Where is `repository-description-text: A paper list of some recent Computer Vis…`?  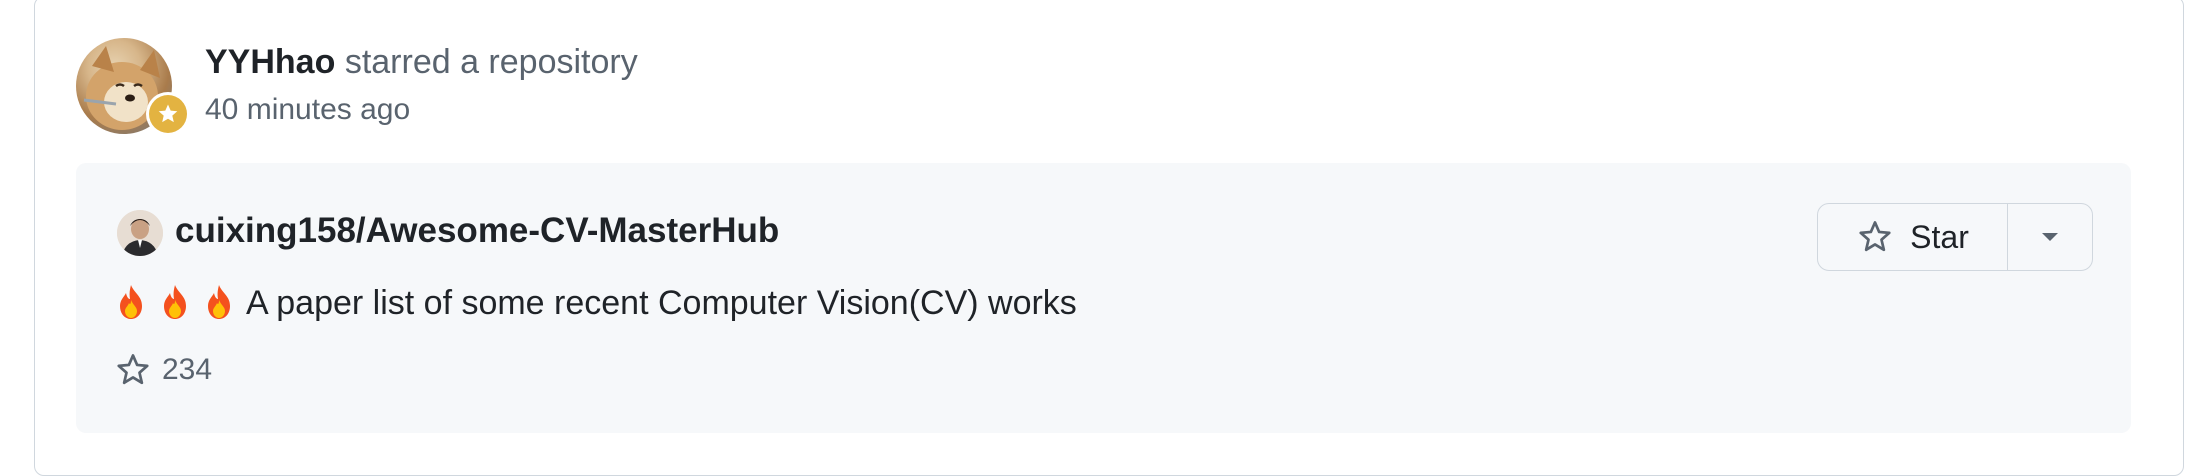
repository-description-text: A paper list of some recent Computer Vis… is located at coordinates (661, 303).